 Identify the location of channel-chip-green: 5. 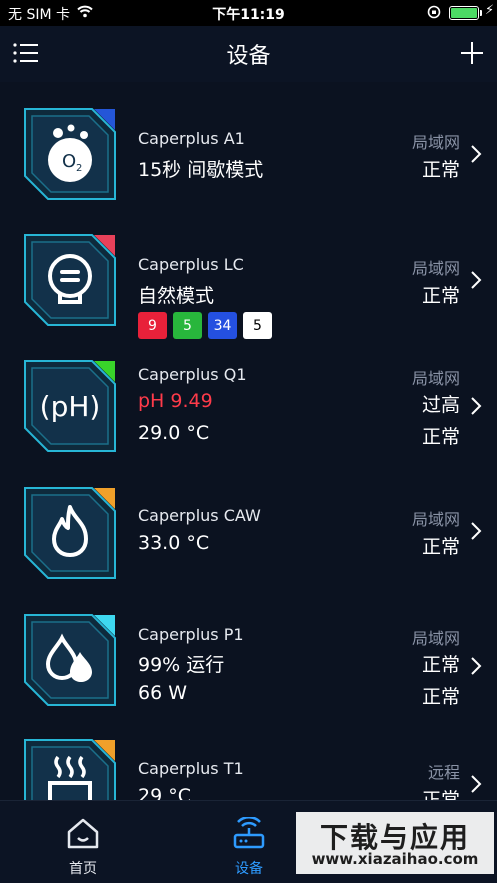
(187, 325).